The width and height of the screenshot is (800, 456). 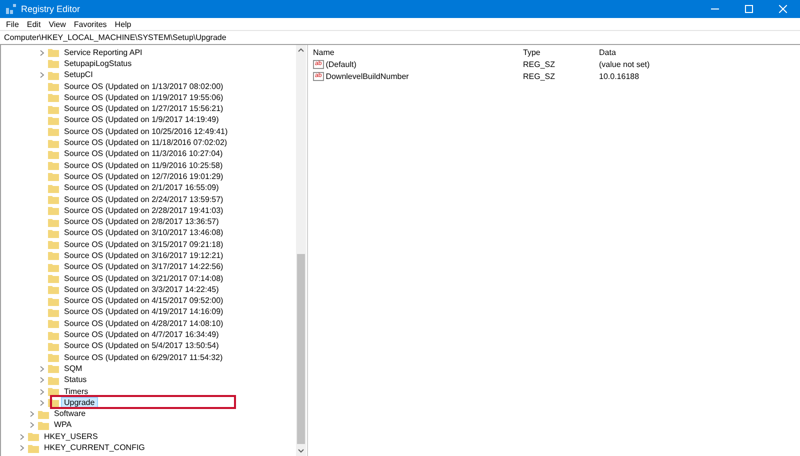 I want to click on tree-item: Software, so click(x=70, y=413).